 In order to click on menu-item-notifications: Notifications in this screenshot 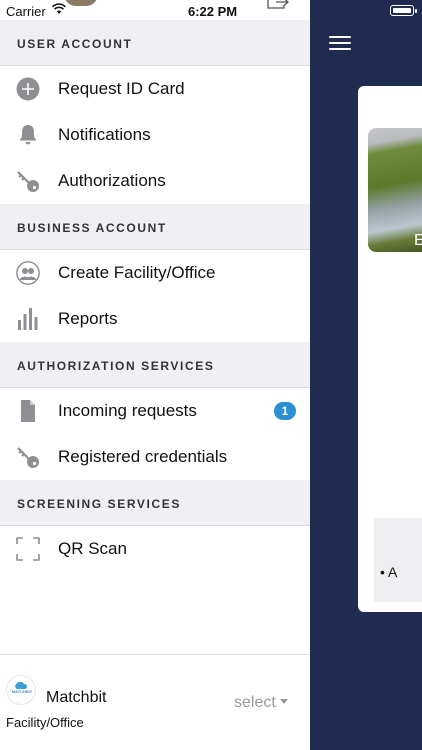, I will do `click(155, 135)`.